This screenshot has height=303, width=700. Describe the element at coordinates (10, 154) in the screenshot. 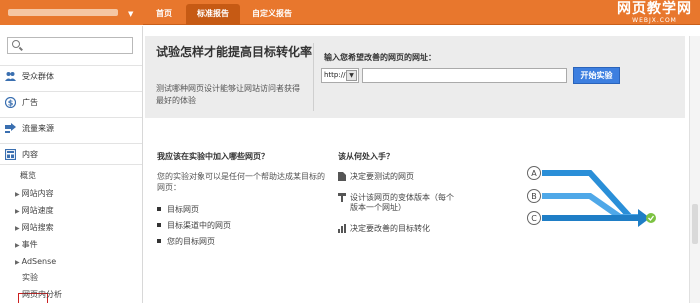

I see `content-page-icon` at that location.